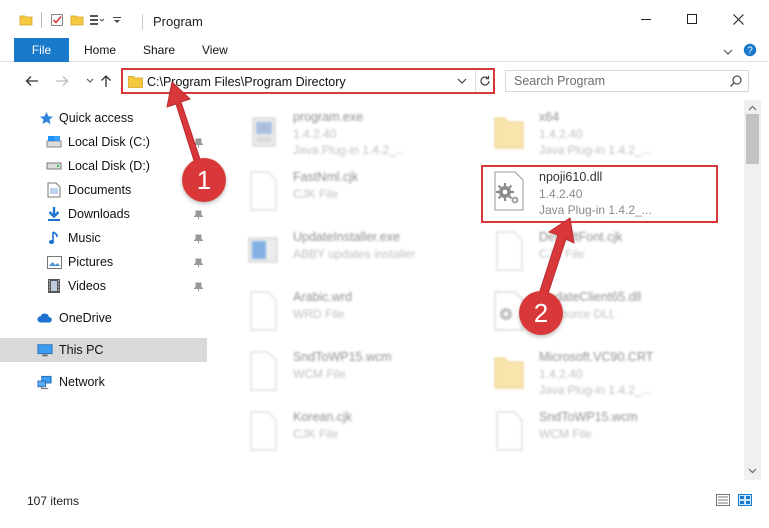 The width and height of the screenshot is (769, 528). Describe the element at coordinates (348, 310) in the screenshot. I see `file-item: Arabic.wrd WRD File` at that location.